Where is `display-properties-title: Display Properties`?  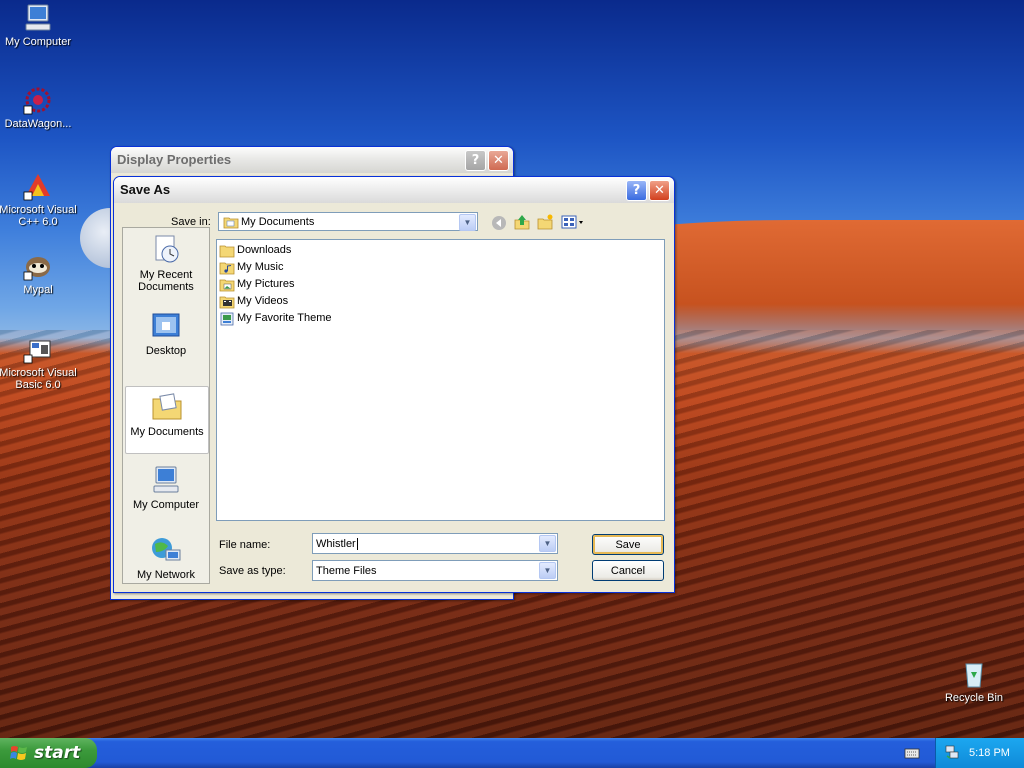 display-properties-title: Display Properties is located at coordinates (174, 159).